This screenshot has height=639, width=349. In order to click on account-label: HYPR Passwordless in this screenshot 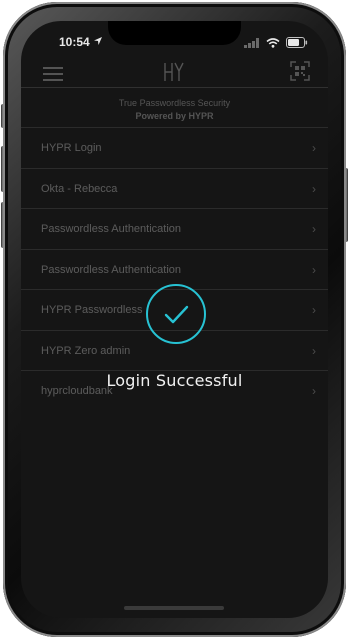, I will do `click(92, 310)`.